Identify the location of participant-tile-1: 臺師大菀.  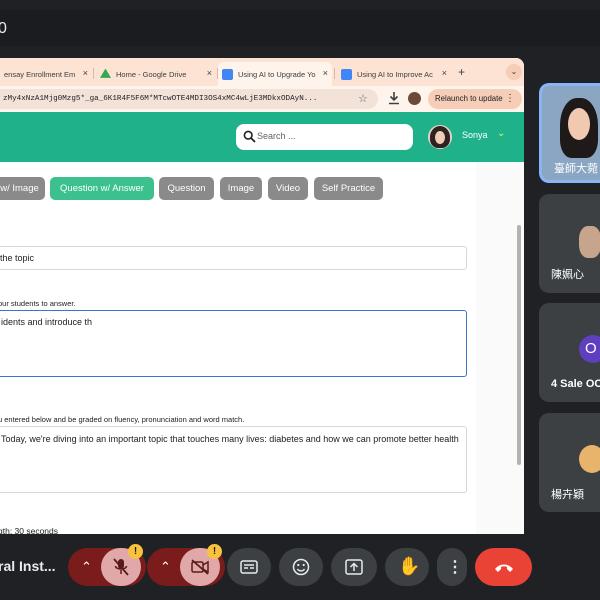
(569, 133).